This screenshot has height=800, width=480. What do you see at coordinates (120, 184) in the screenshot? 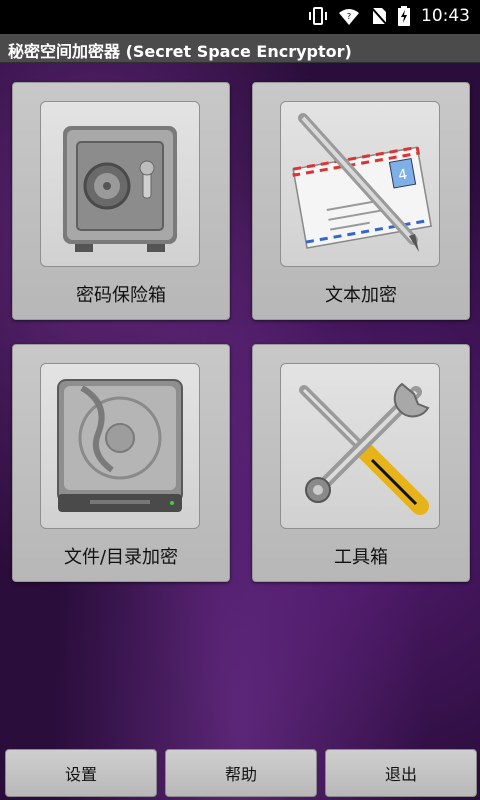
I see `safe-icon` at bounding box center [120, 184].